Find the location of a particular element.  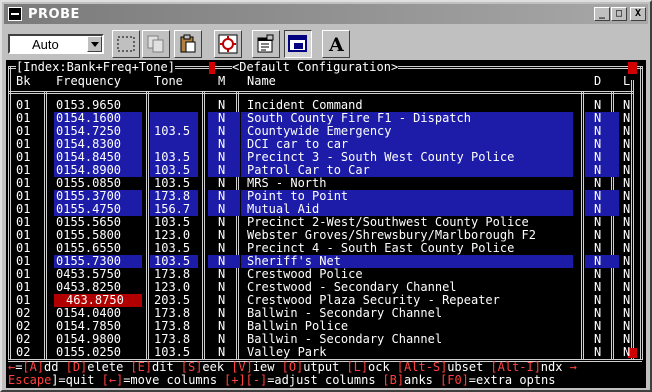

title-bar: PROBE _ □ X is located at coordinates (326, 14).